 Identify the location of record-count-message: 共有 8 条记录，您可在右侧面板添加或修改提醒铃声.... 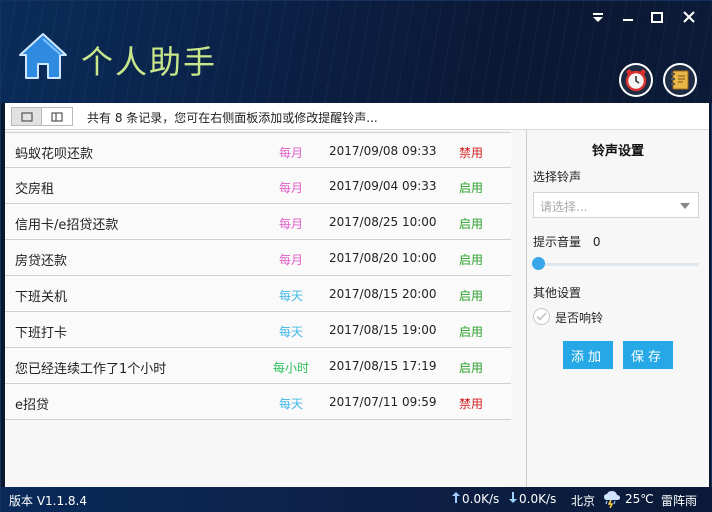
(232, 118).